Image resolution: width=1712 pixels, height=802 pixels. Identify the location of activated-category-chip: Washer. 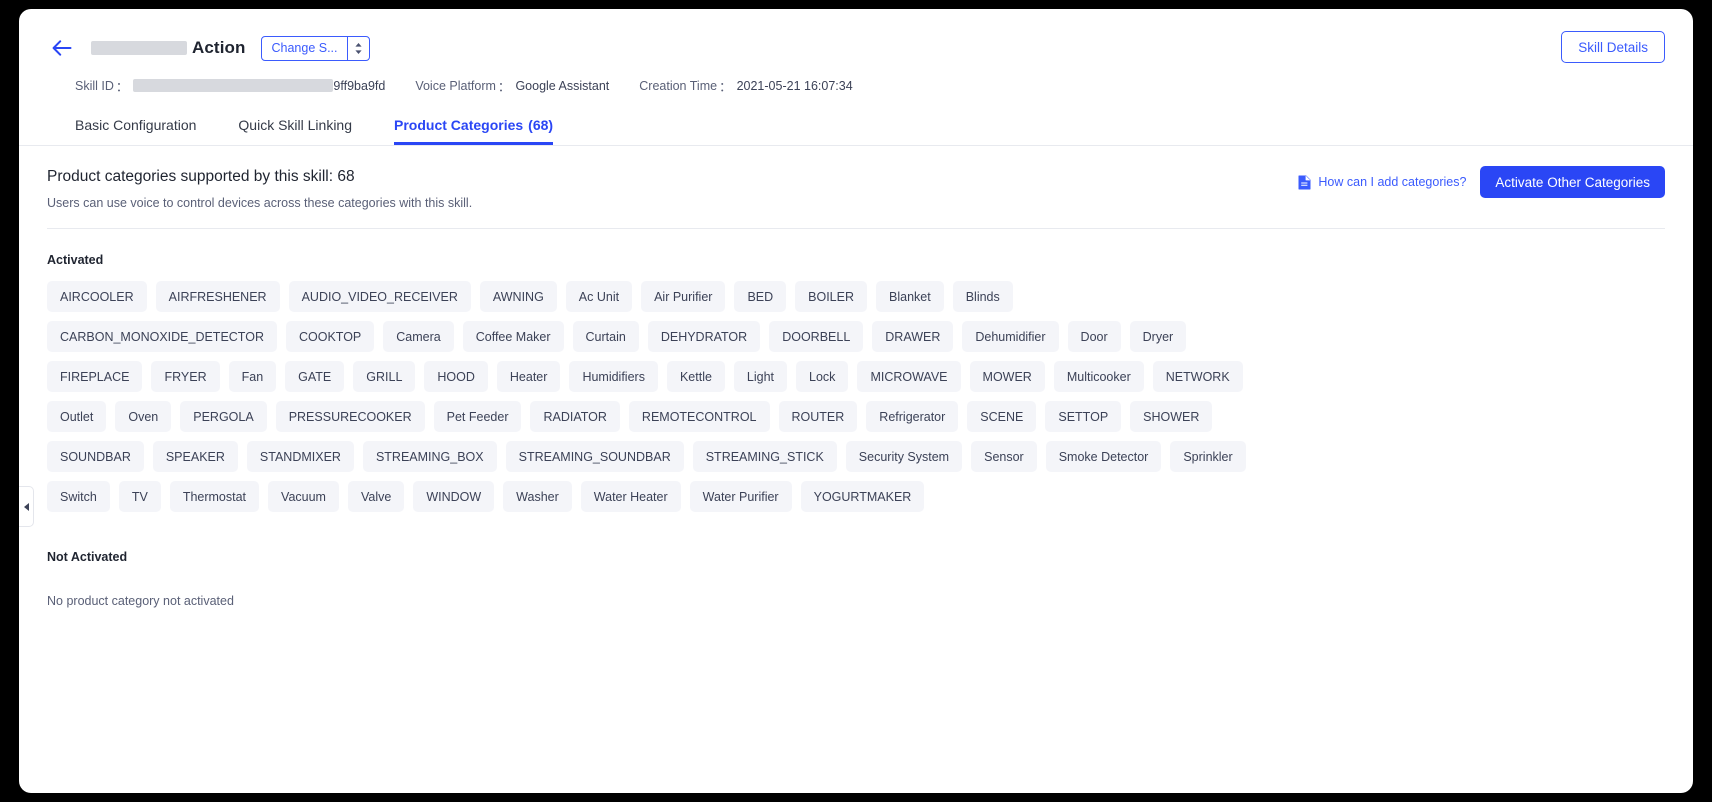
(537, 496).